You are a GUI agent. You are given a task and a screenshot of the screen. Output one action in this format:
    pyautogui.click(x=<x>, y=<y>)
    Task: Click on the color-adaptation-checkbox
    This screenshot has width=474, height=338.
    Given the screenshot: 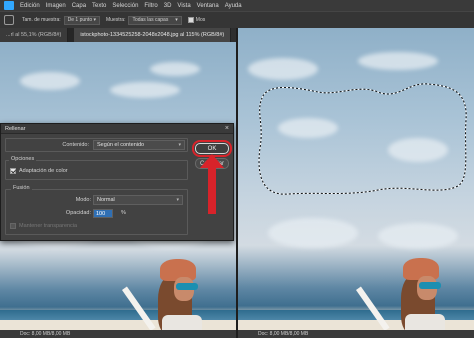 What is the action you would take?
    pyautogui.click(x=13, y=171)
    